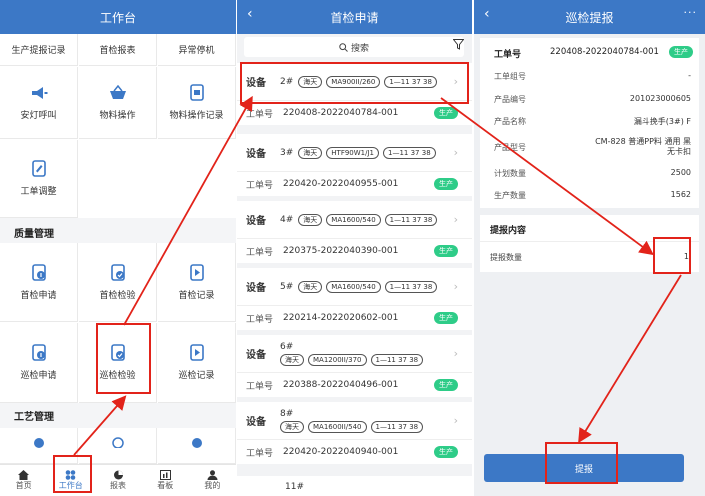 This screenshot has height=496, width=705. What do you see at coordinates (196, 272) in the screenshot?
I see `doc-record-icon` at bounding box center [196, 272].